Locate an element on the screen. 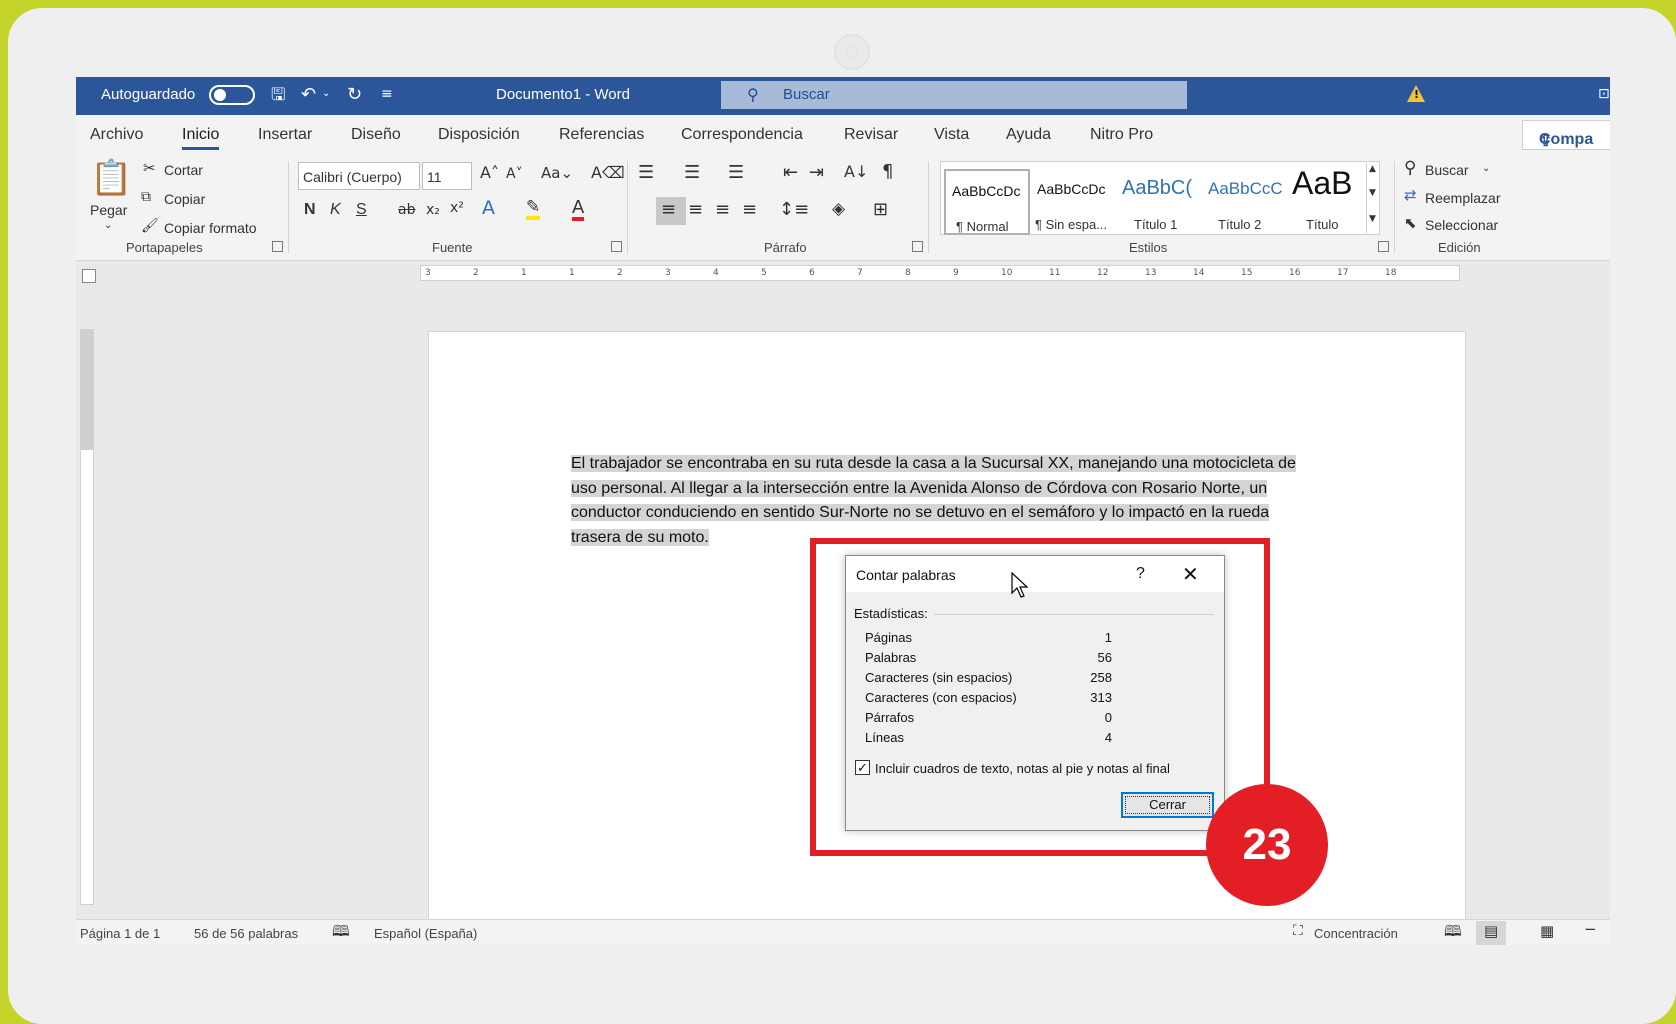 This screenshot has height=1024, width=1676. proofing-icon: 🕮 is located at coordinates (341, 931).